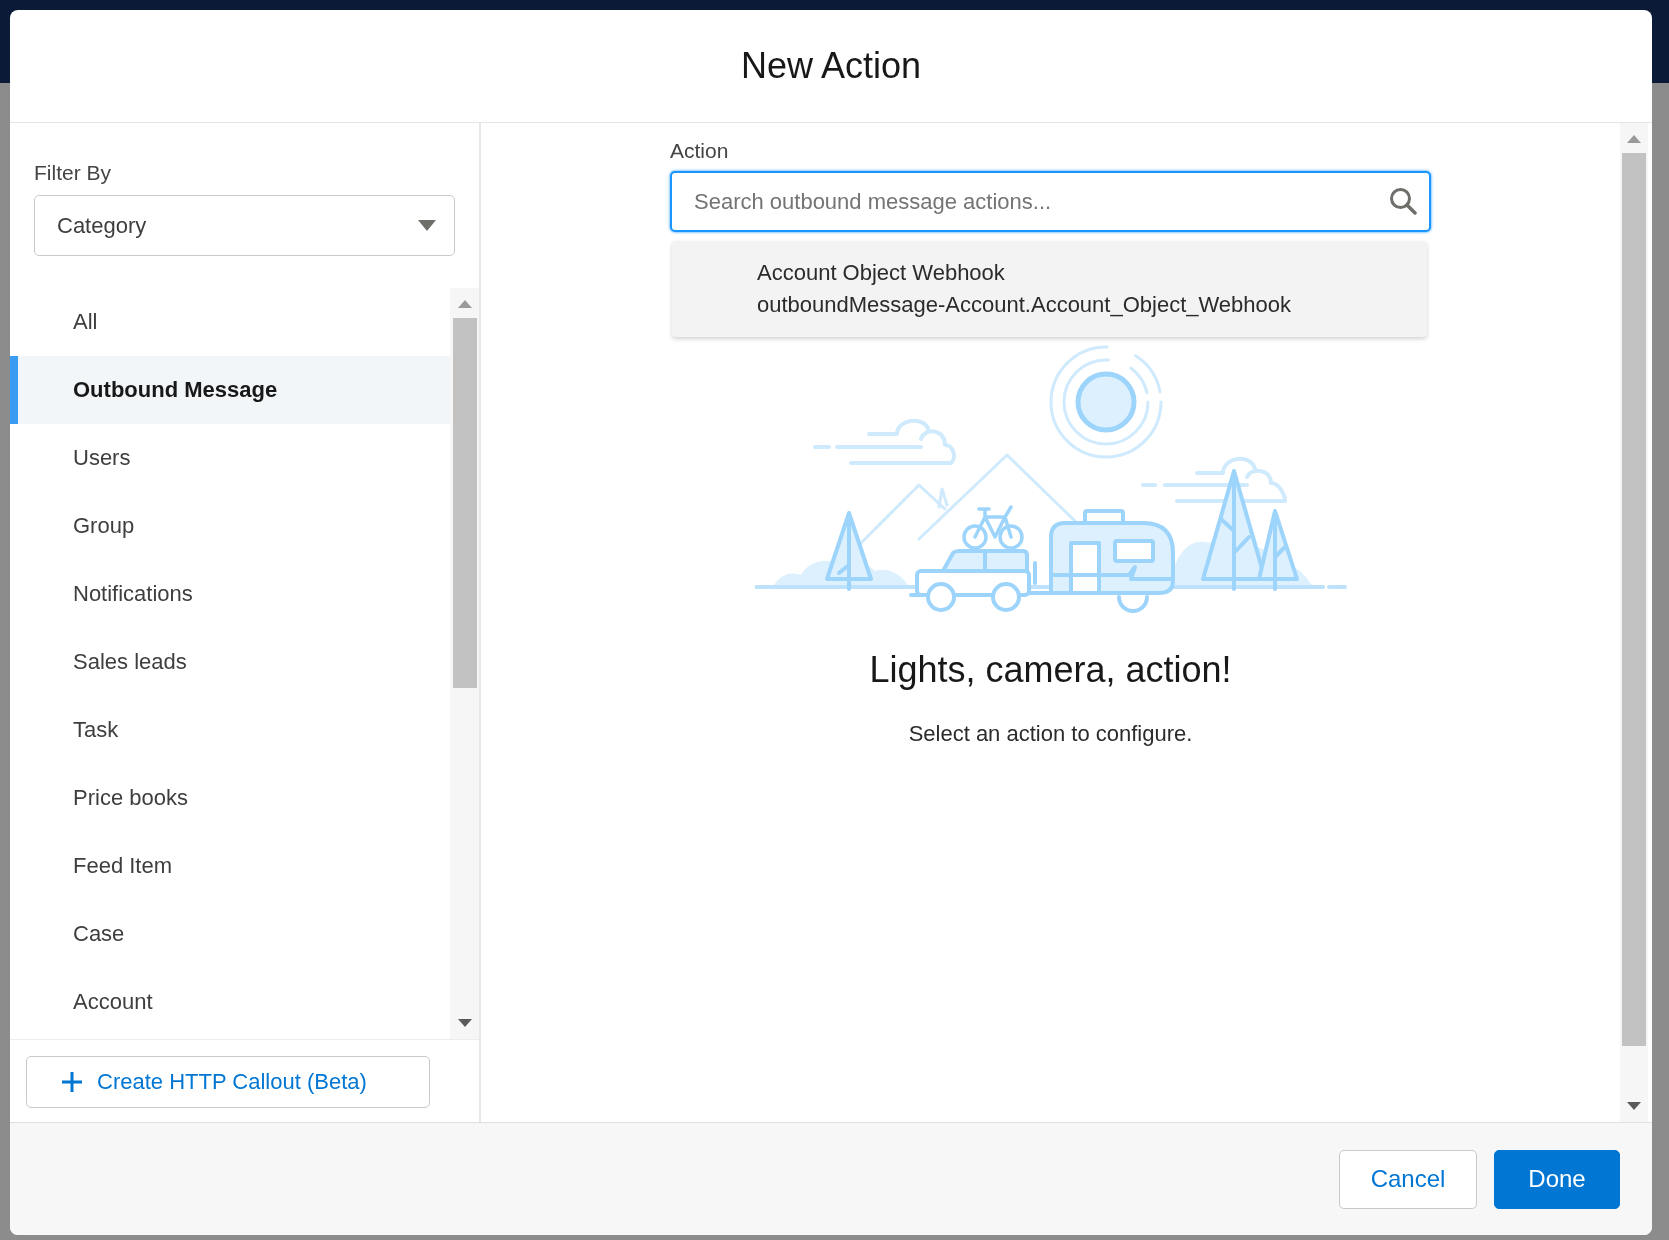 The width and height of the screenshot is (1669, 1240). I want to click on category-item: Group, so click(230, 526).